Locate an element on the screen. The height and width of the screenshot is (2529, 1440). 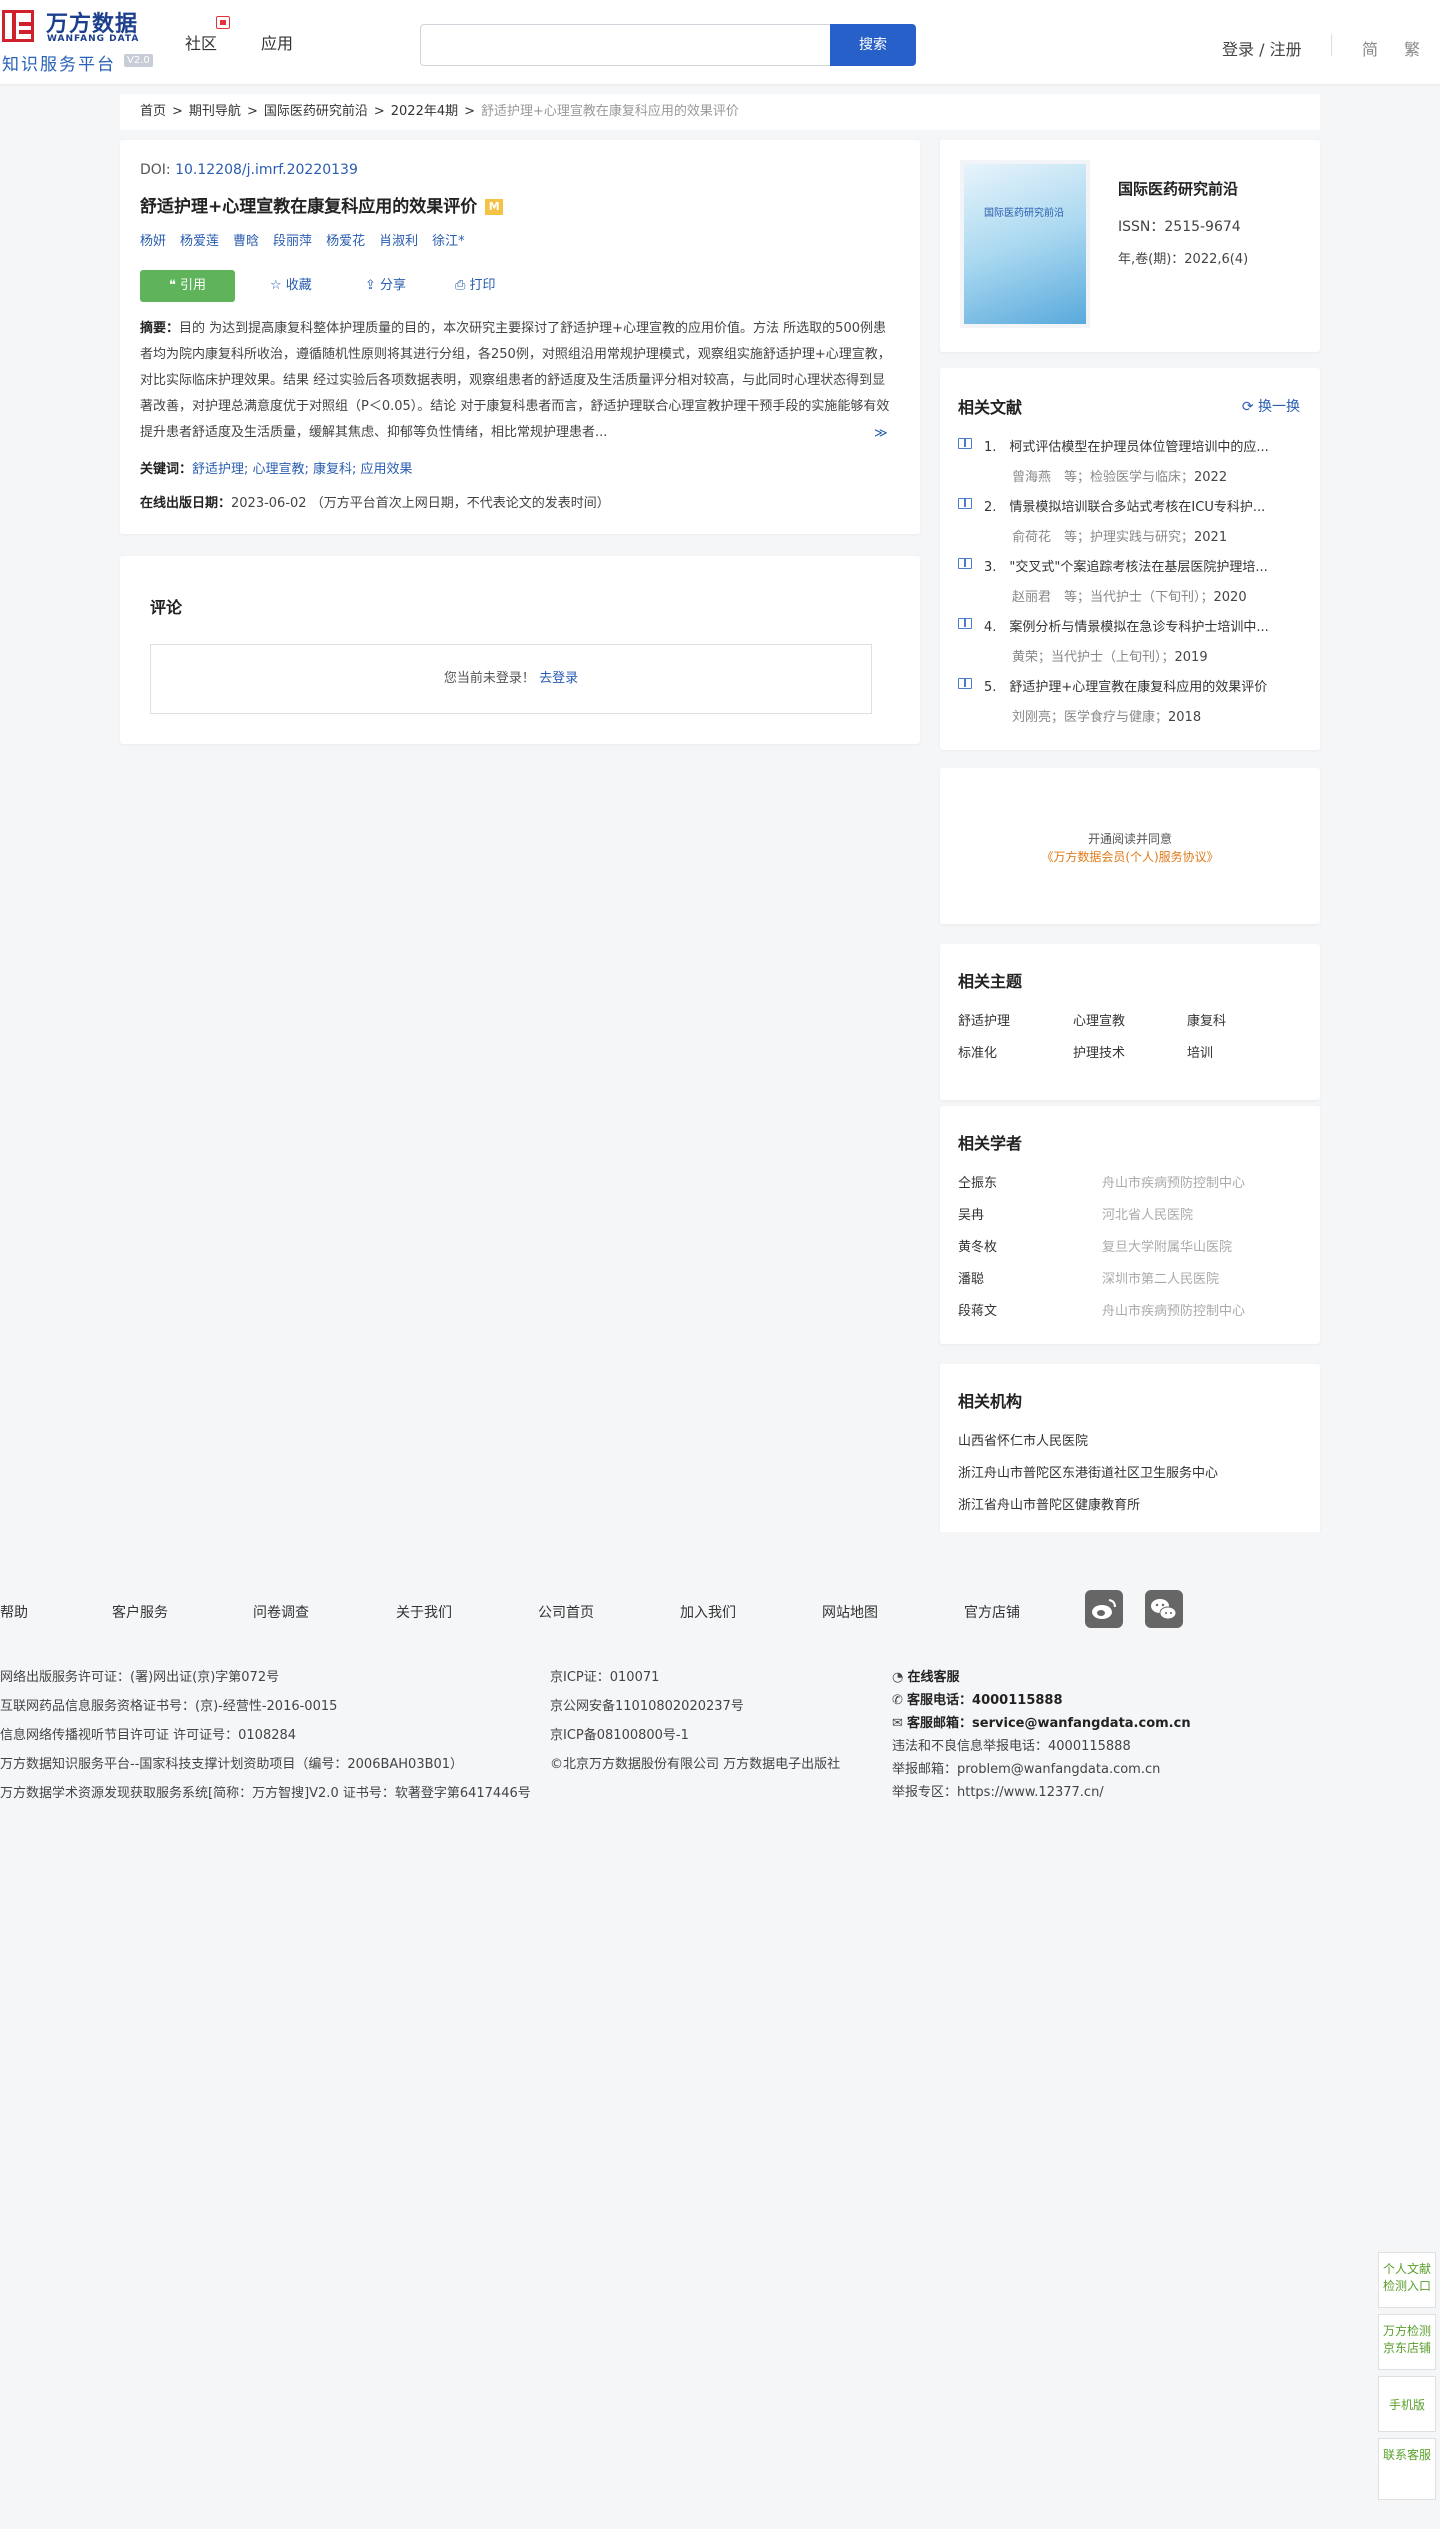
agreement-card: 开通阅读并同意 《万方数据会员(个人)服务协议》 is located at coordinates (1130, 846).